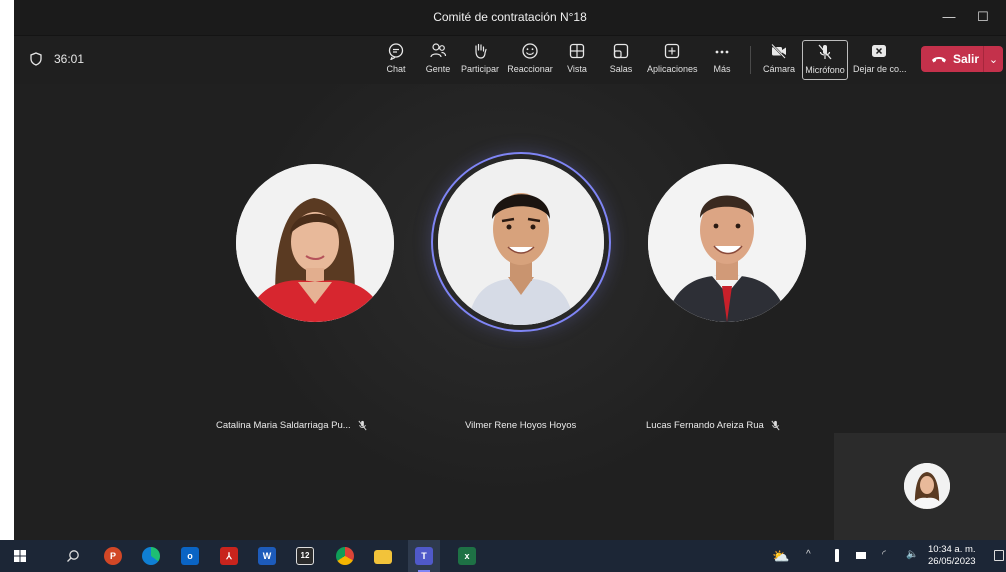  I want to click on meeting-timer: 36:01, so click(57, 59).